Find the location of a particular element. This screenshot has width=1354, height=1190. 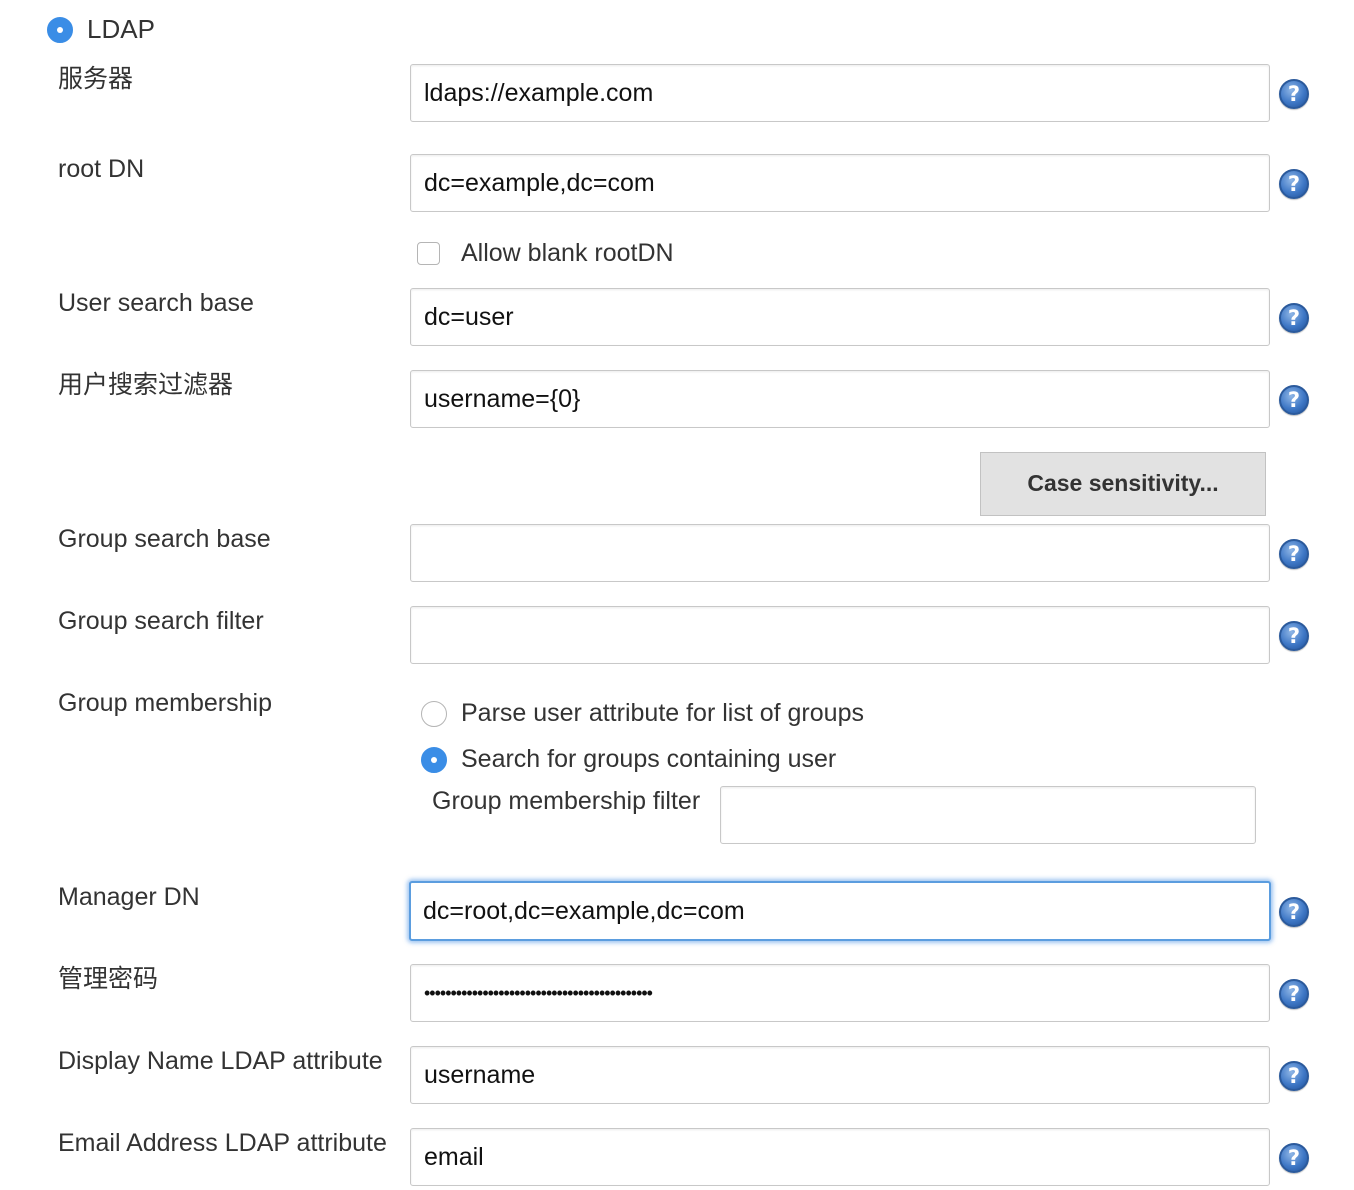

root-dn-label: root DN is located at coordinates (101, 169).